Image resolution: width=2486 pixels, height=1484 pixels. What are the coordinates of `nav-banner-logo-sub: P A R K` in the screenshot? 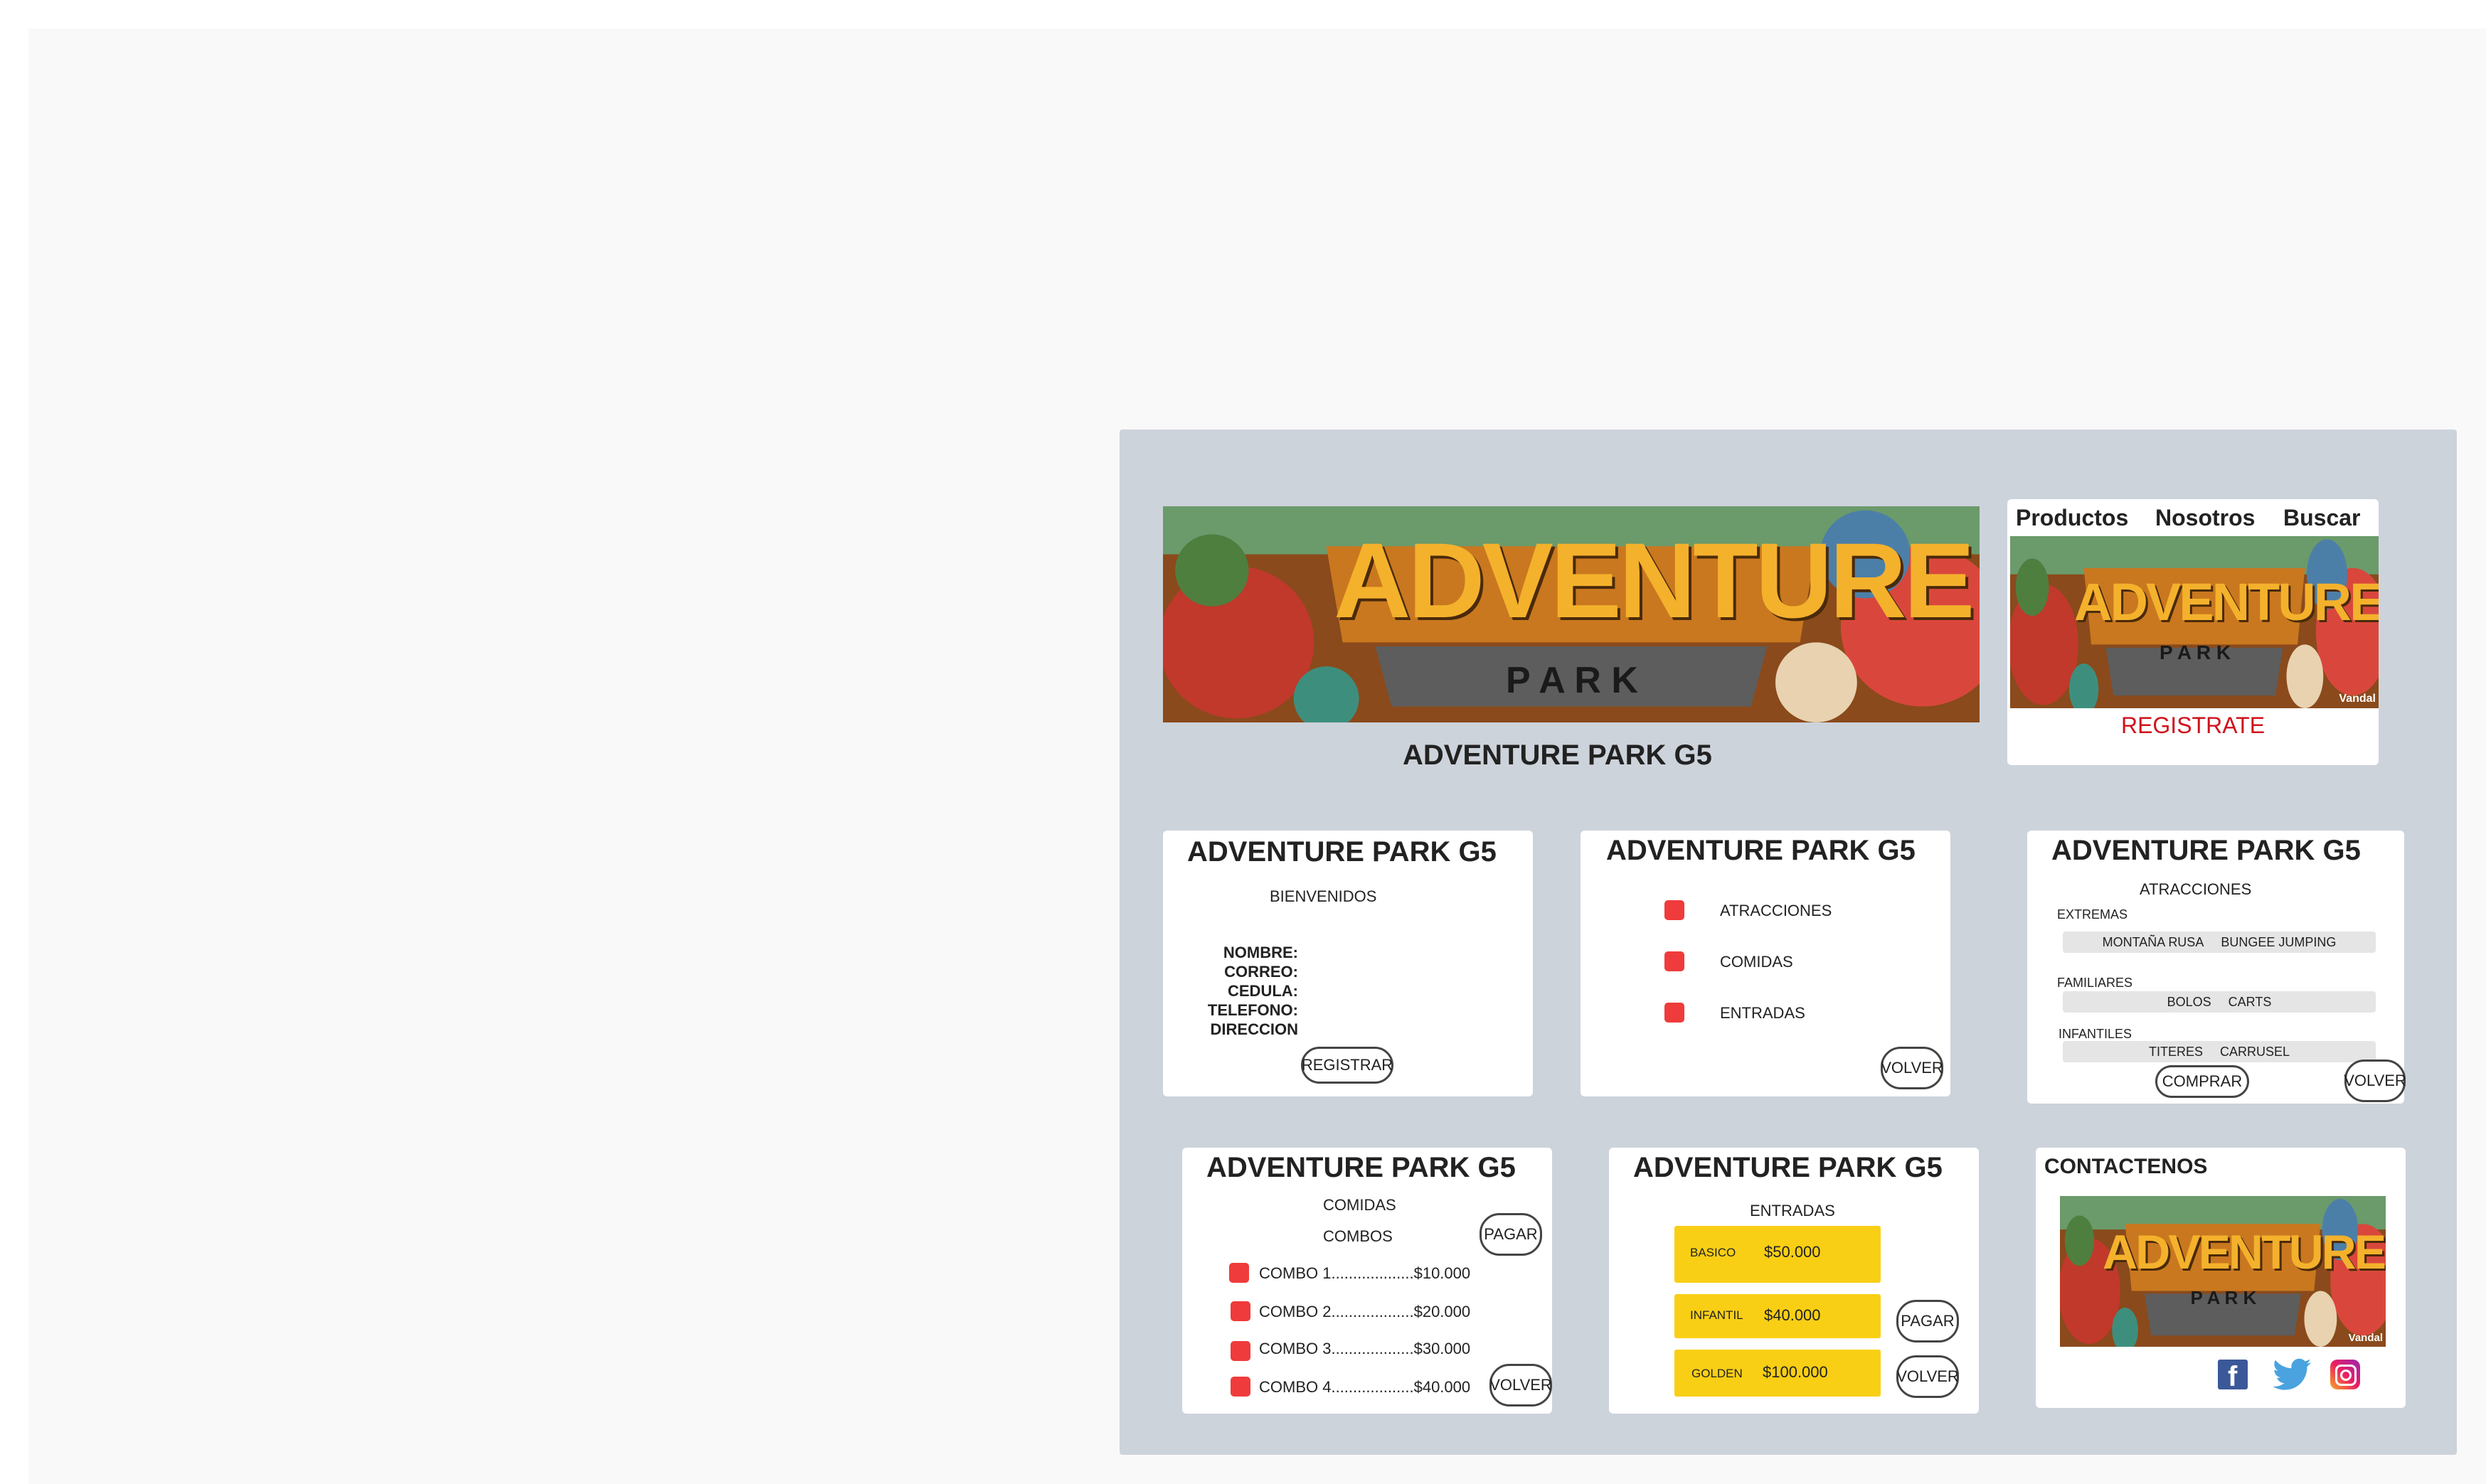 It's located at (2195, 652).